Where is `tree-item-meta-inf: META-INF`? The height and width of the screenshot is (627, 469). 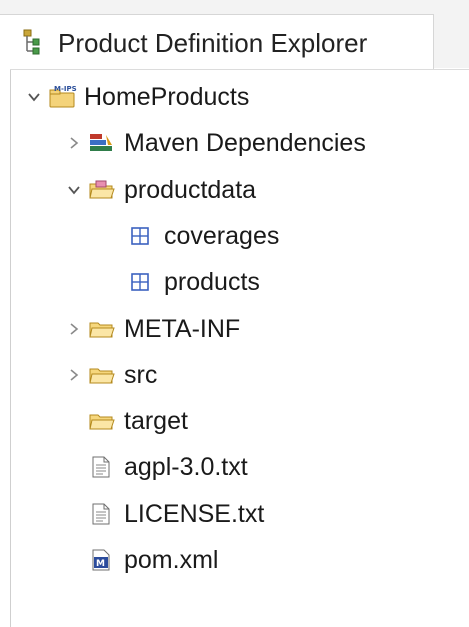 tree-item-meta-inf: META-INF is located at coordinates (150, 329).